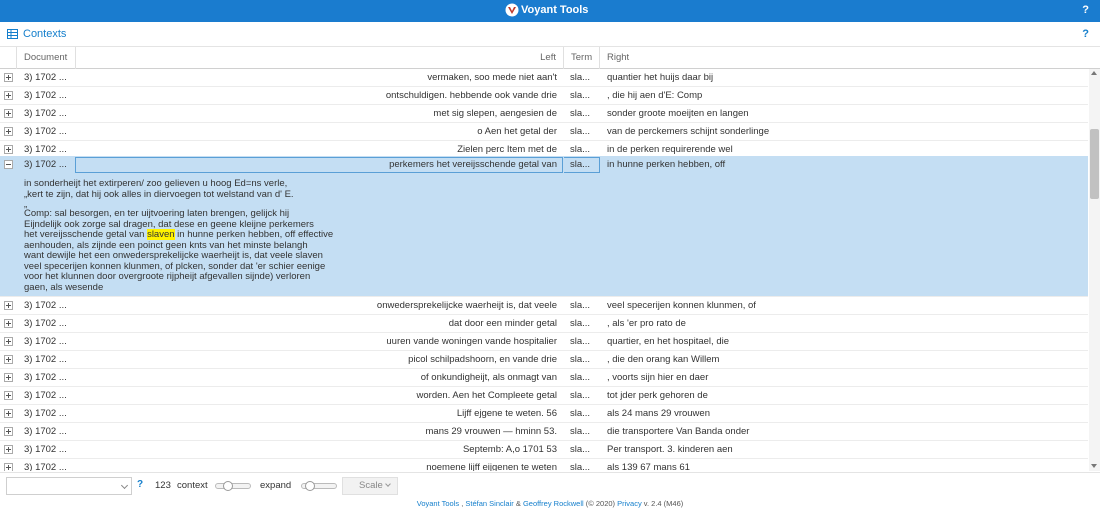 The width and height of the screenshot is (1100, 510). Describe the element at coordinates (45, 34) in the screenshot. I see `panel-title: Contexts` at that location.